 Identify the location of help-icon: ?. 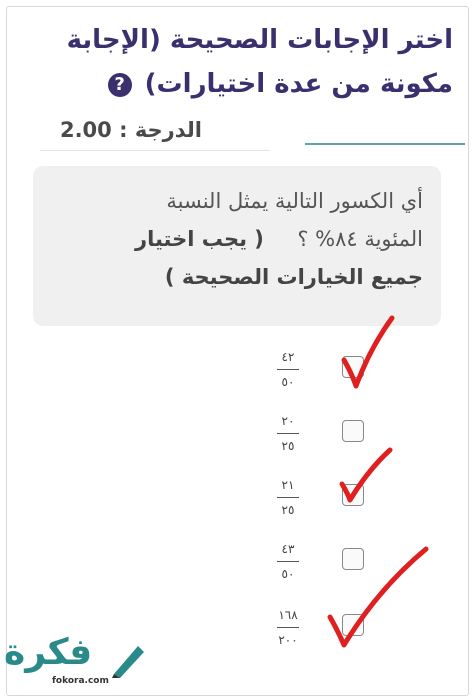
(119, 84).